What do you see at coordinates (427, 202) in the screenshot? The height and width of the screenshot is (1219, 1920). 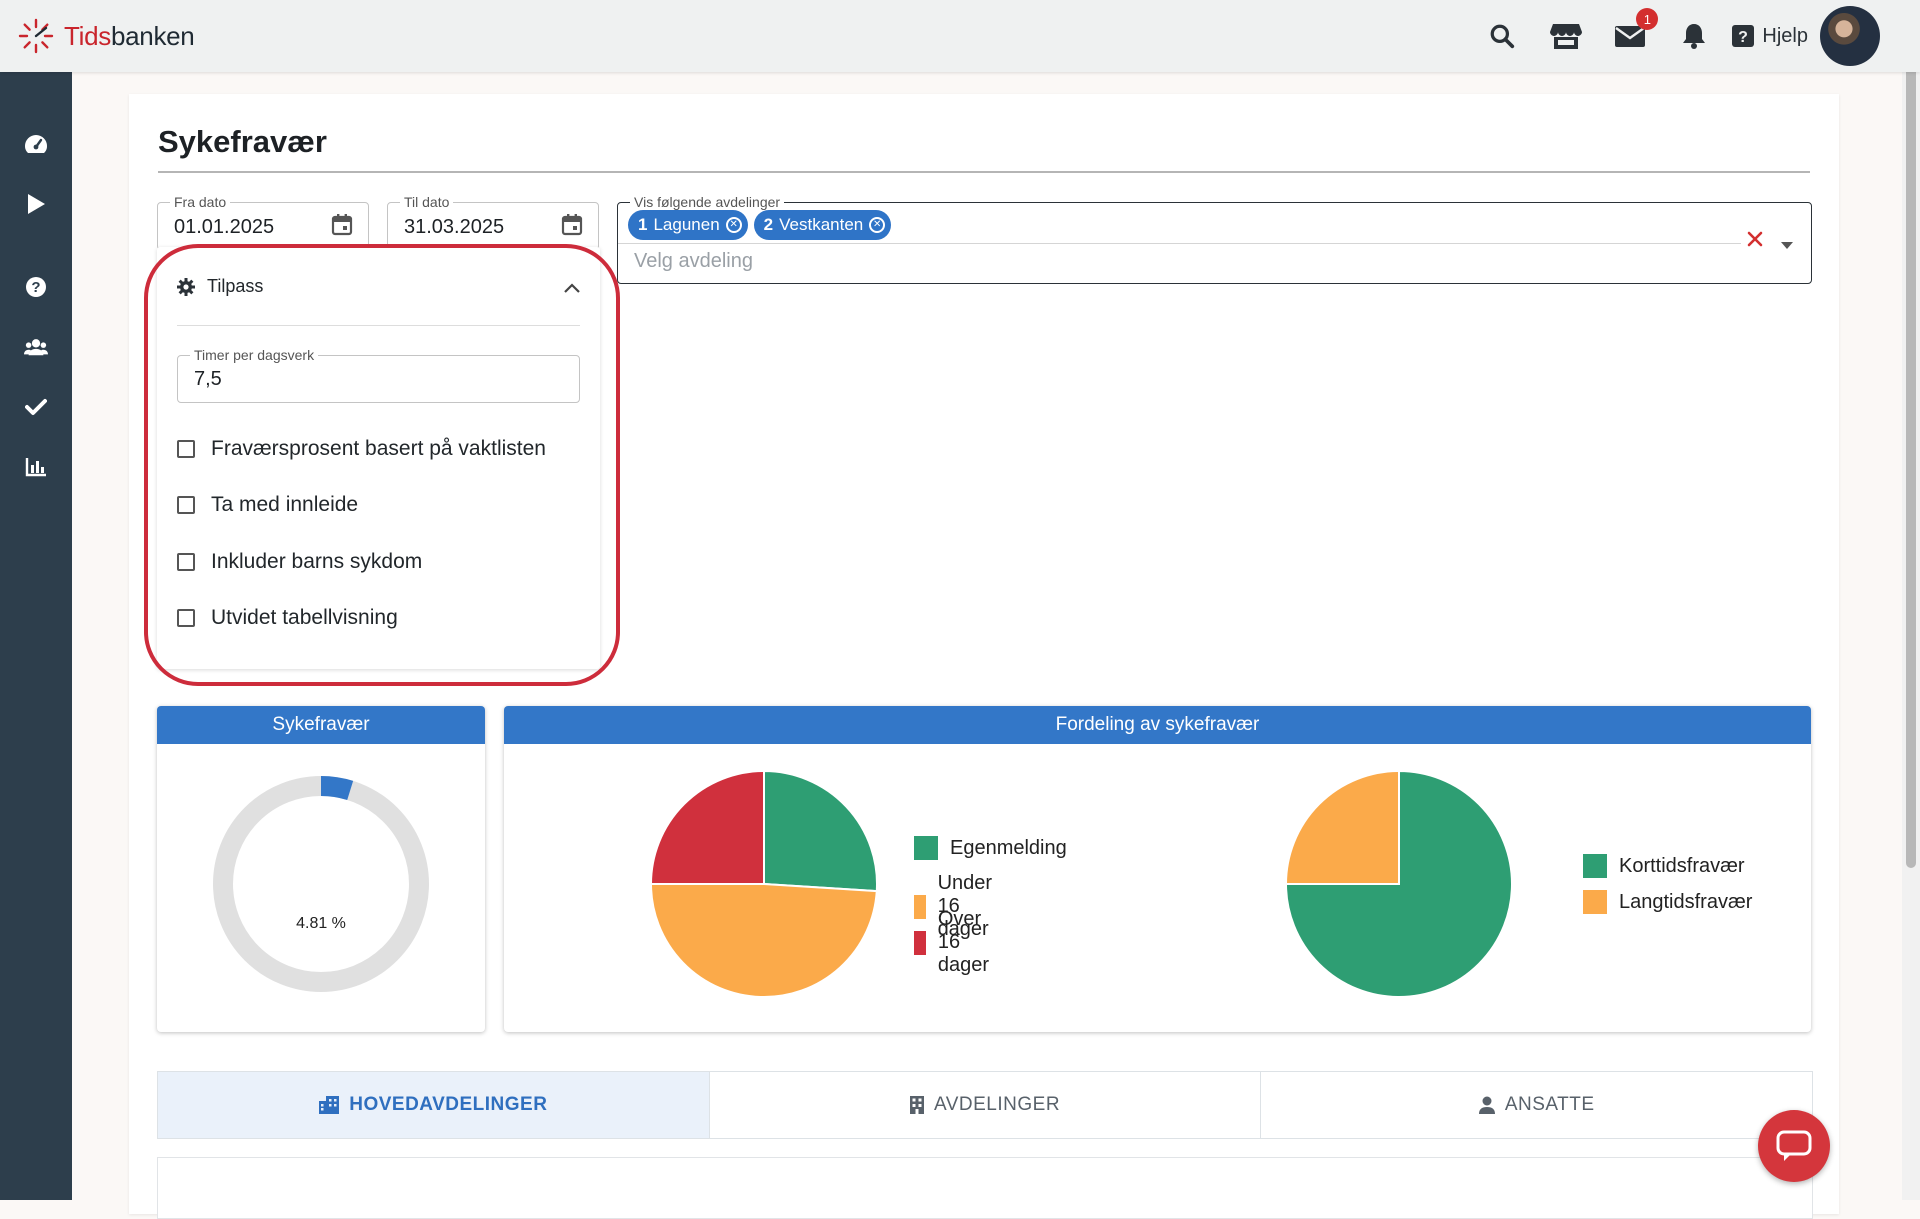 I see `to-date-label: Til dato` at bounding box center [427, 202].